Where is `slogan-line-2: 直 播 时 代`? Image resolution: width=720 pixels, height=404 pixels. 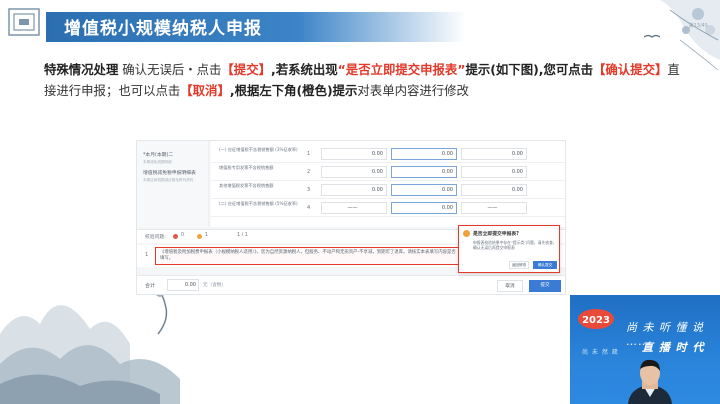
slogan-line-2: 直 播 时 代 is located at coordinates (673, 347).